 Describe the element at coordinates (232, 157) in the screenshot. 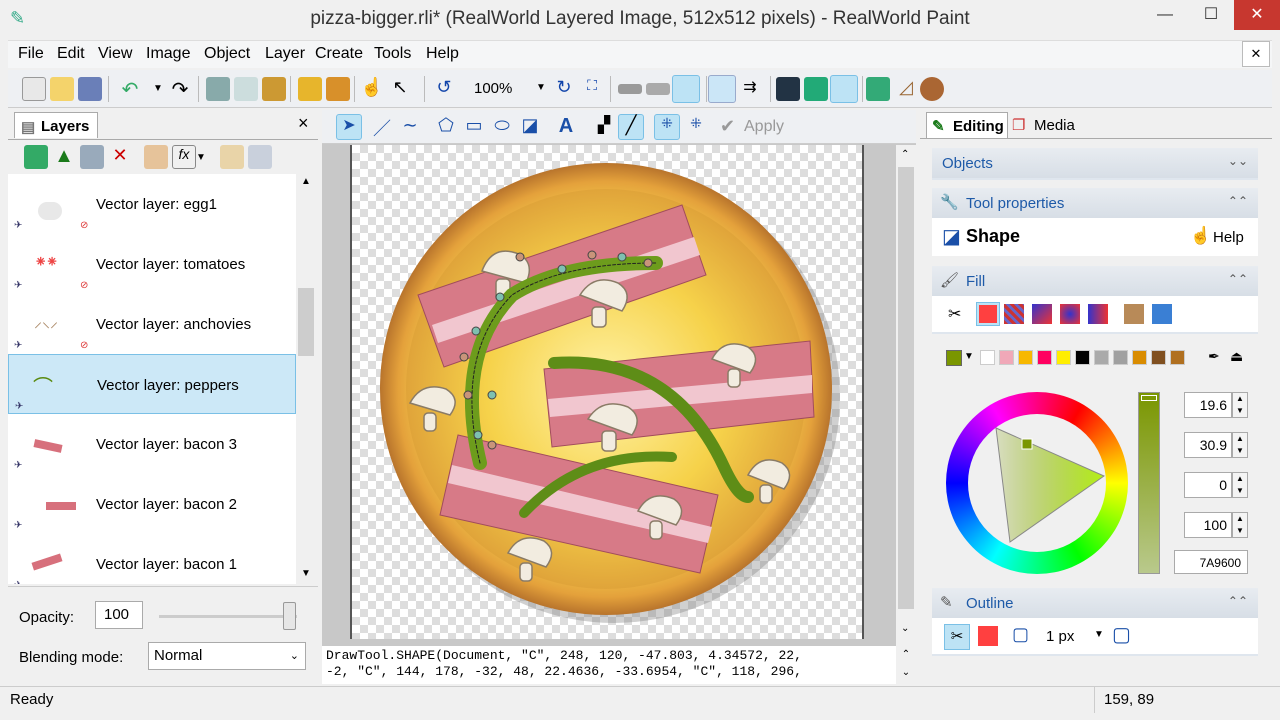

I see `group-icon` at that location.